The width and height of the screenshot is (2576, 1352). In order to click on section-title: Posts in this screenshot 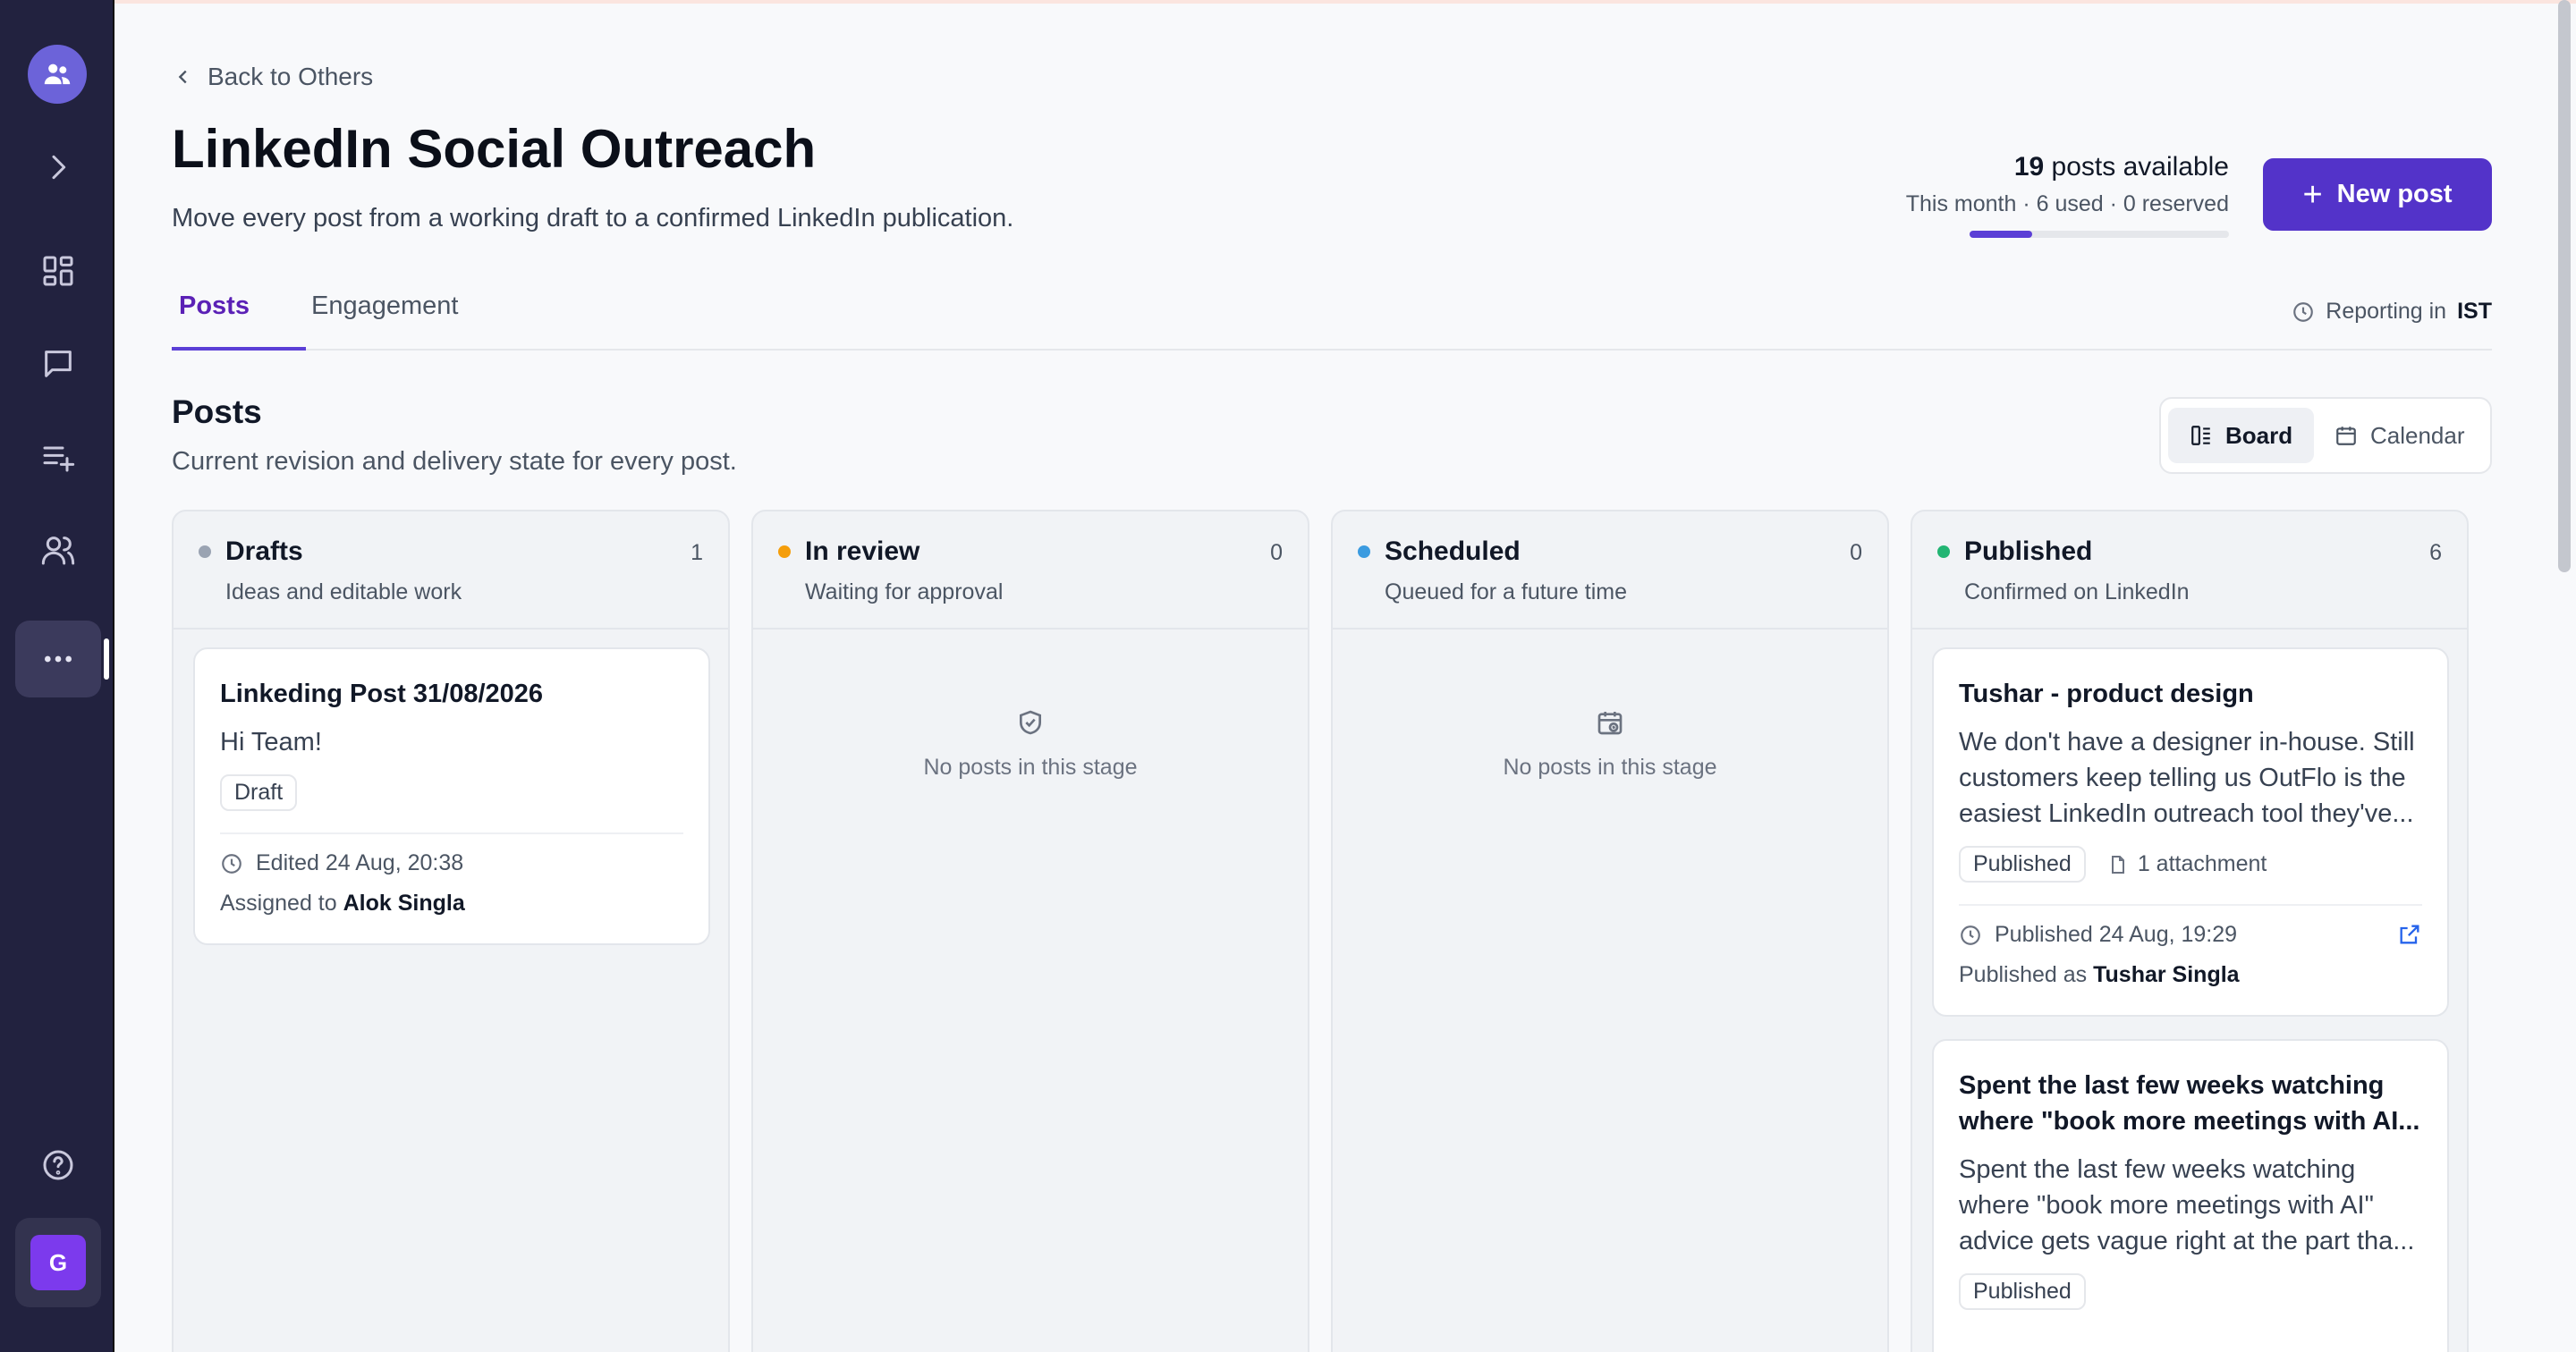, I will do `click(217, 411)`.